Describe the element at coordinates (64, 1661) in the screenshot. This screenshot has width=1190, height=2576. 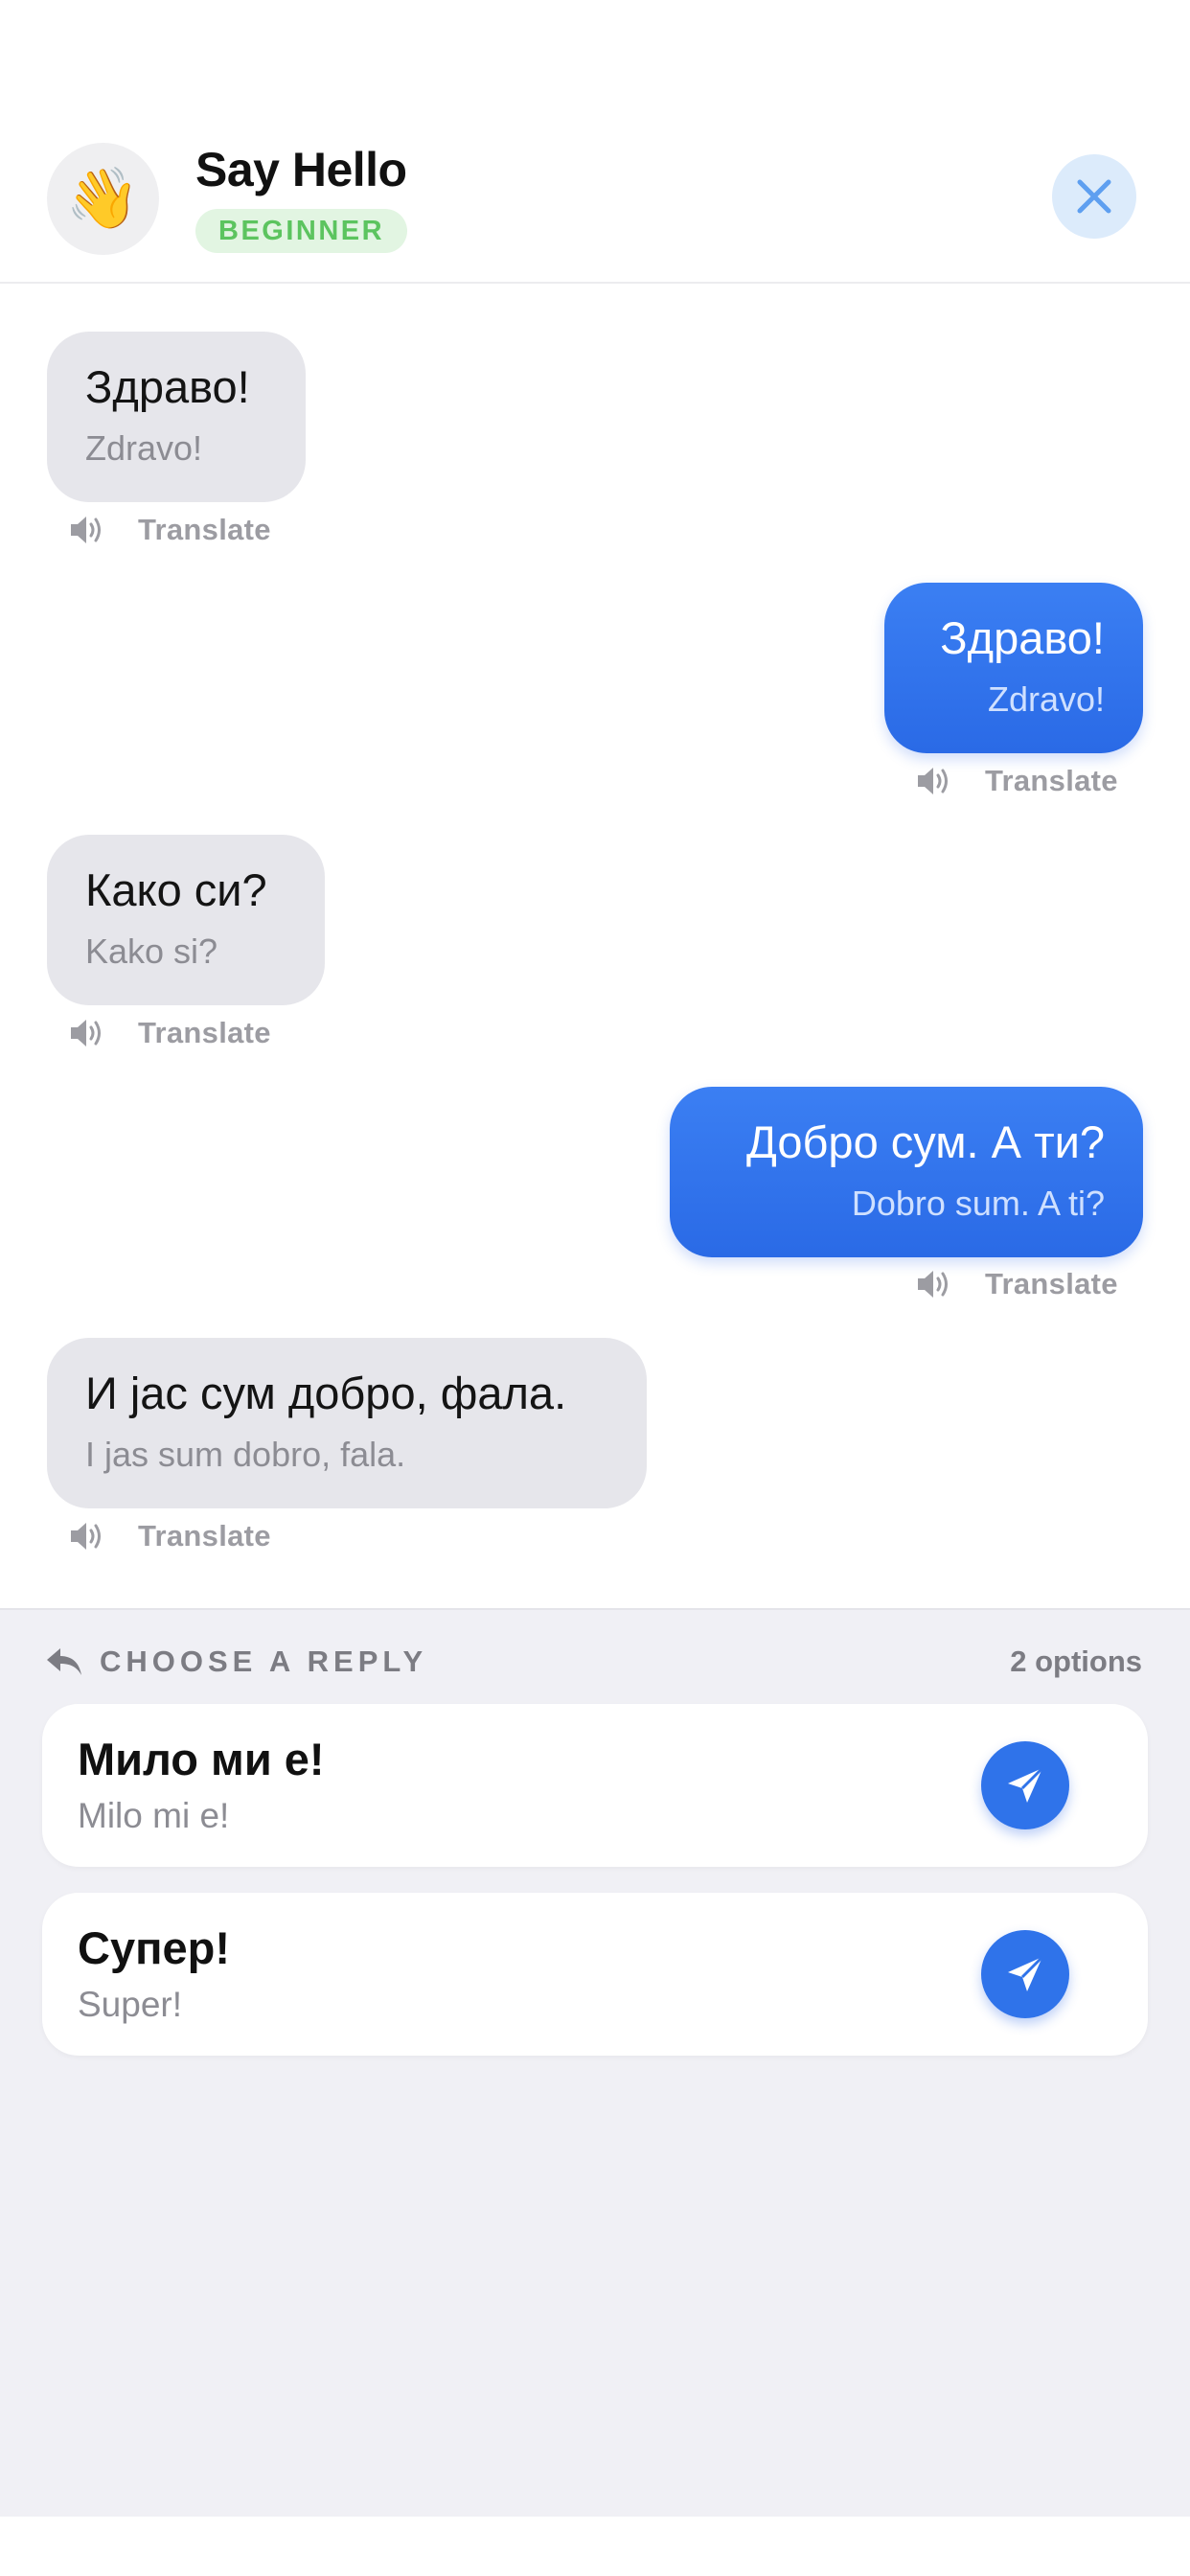
I see `reply-arrow-icon` at that location.